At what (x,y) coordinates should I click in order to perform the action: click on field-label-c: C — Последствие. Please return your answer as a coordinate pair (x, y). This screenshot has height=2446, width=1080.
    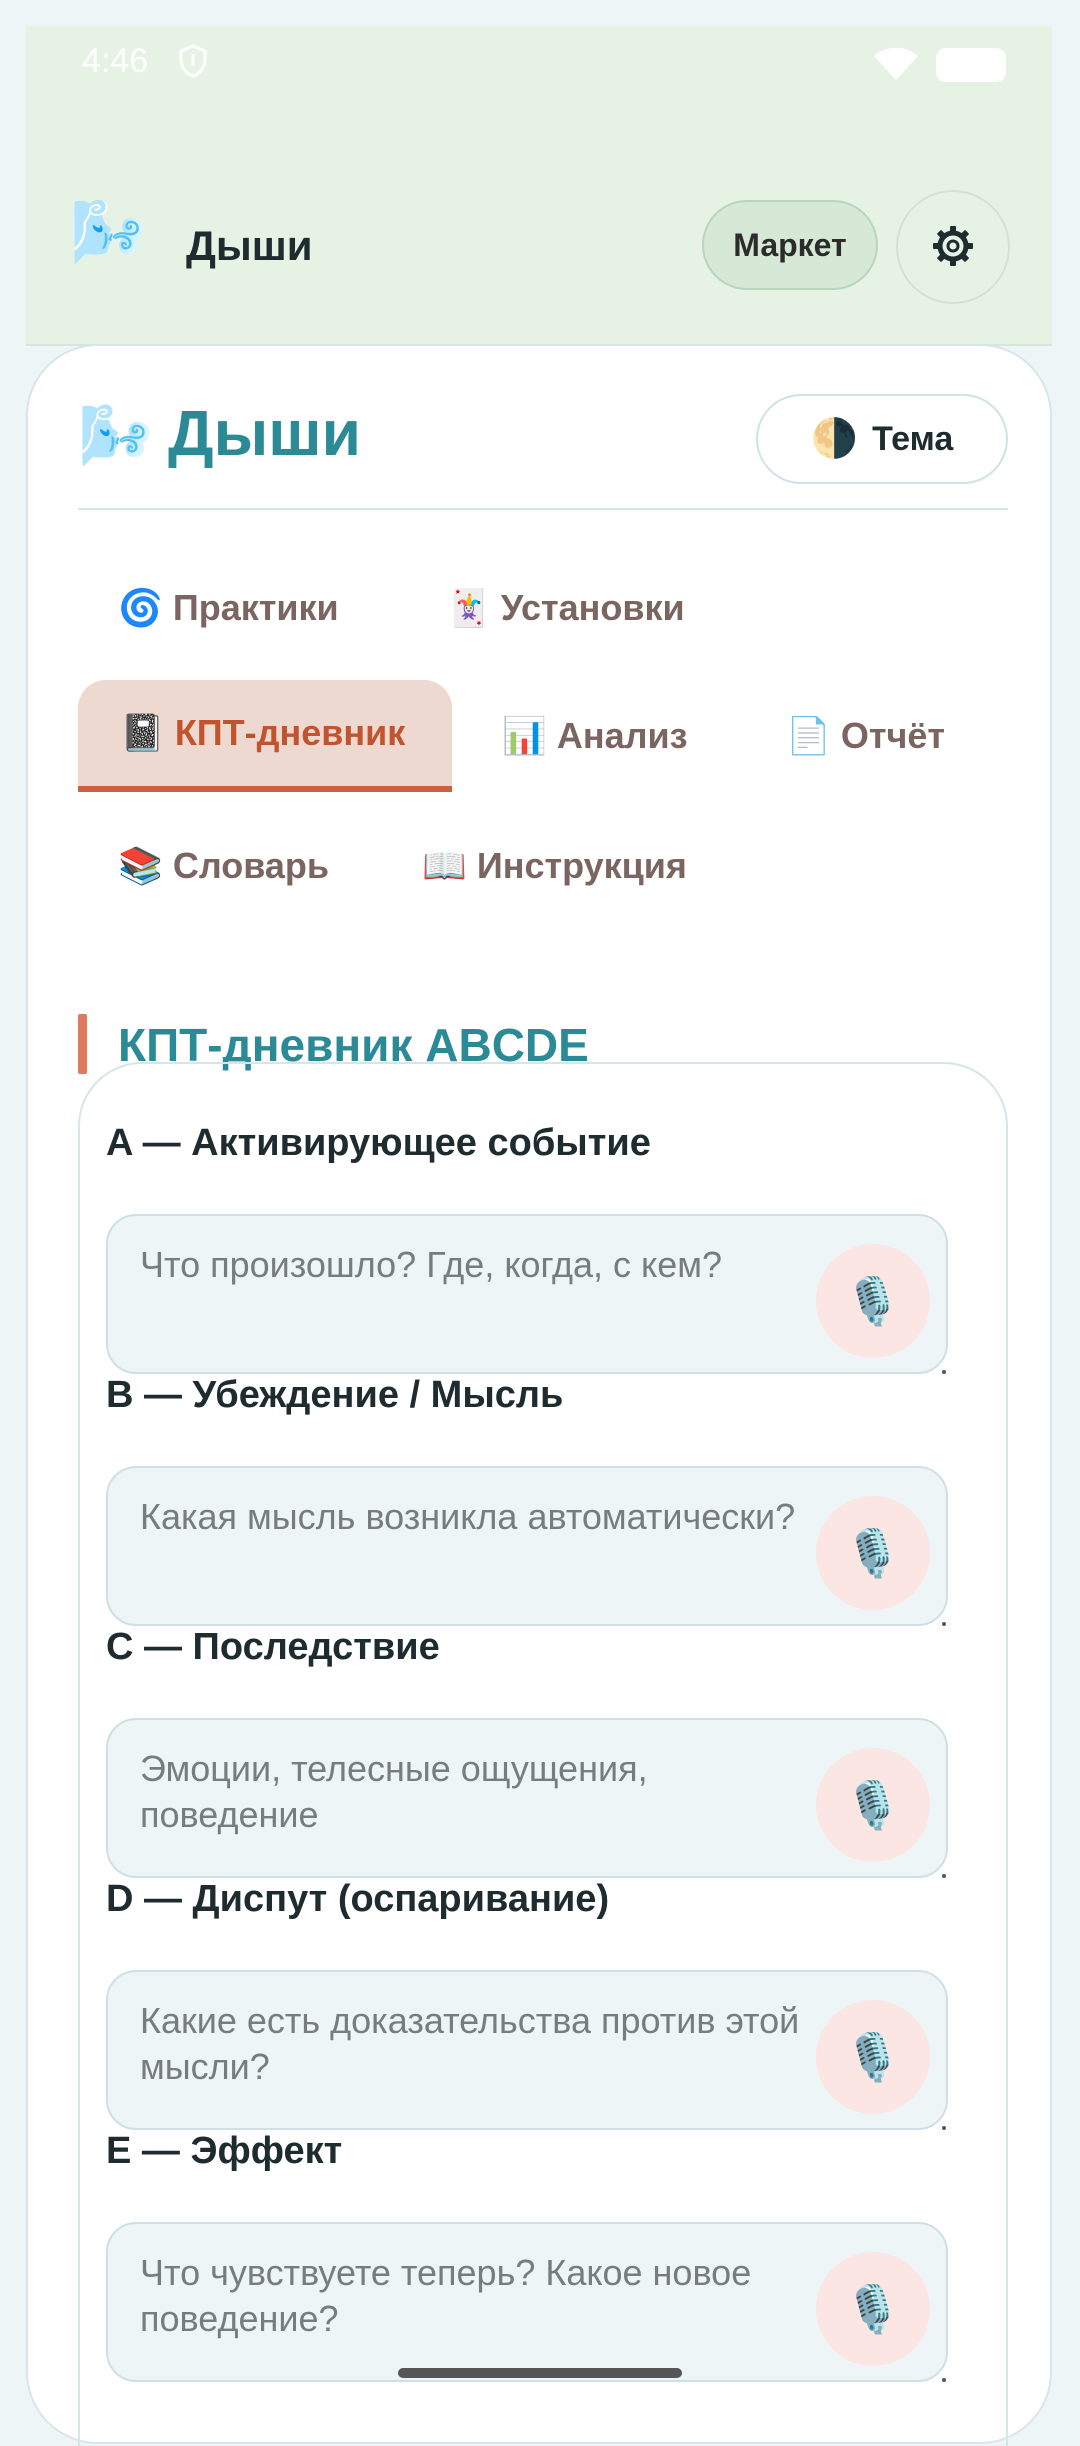
    Looking at the image, I should click on (273, 1647).